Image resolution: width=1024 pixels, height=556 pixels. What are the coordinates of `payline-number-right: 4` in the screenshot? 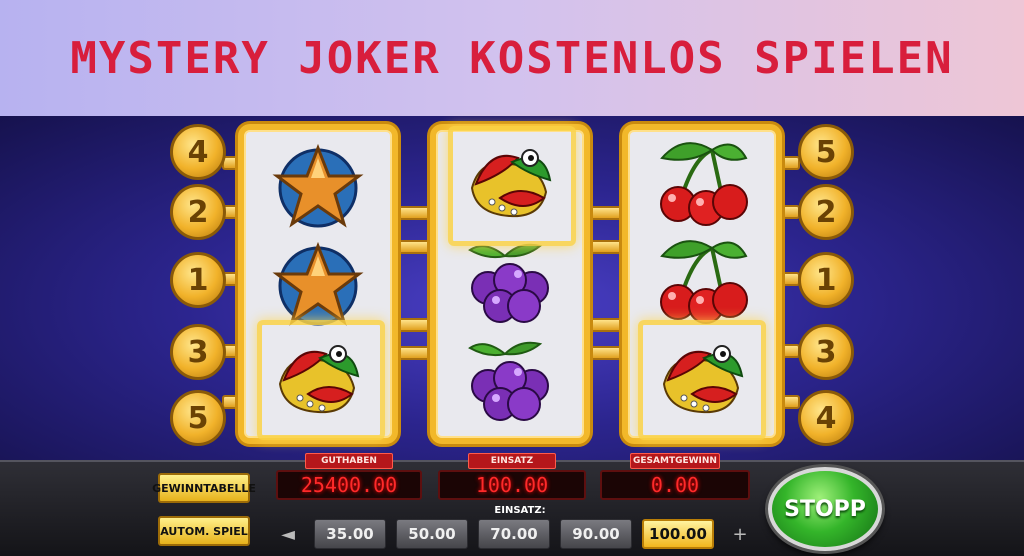 It's located at (826, 418).